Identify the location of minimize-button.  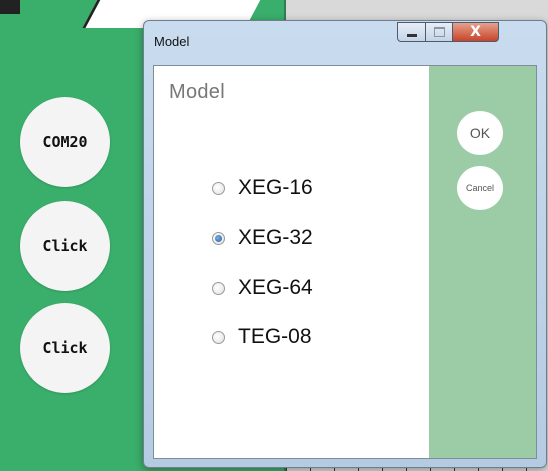
(411, 32).